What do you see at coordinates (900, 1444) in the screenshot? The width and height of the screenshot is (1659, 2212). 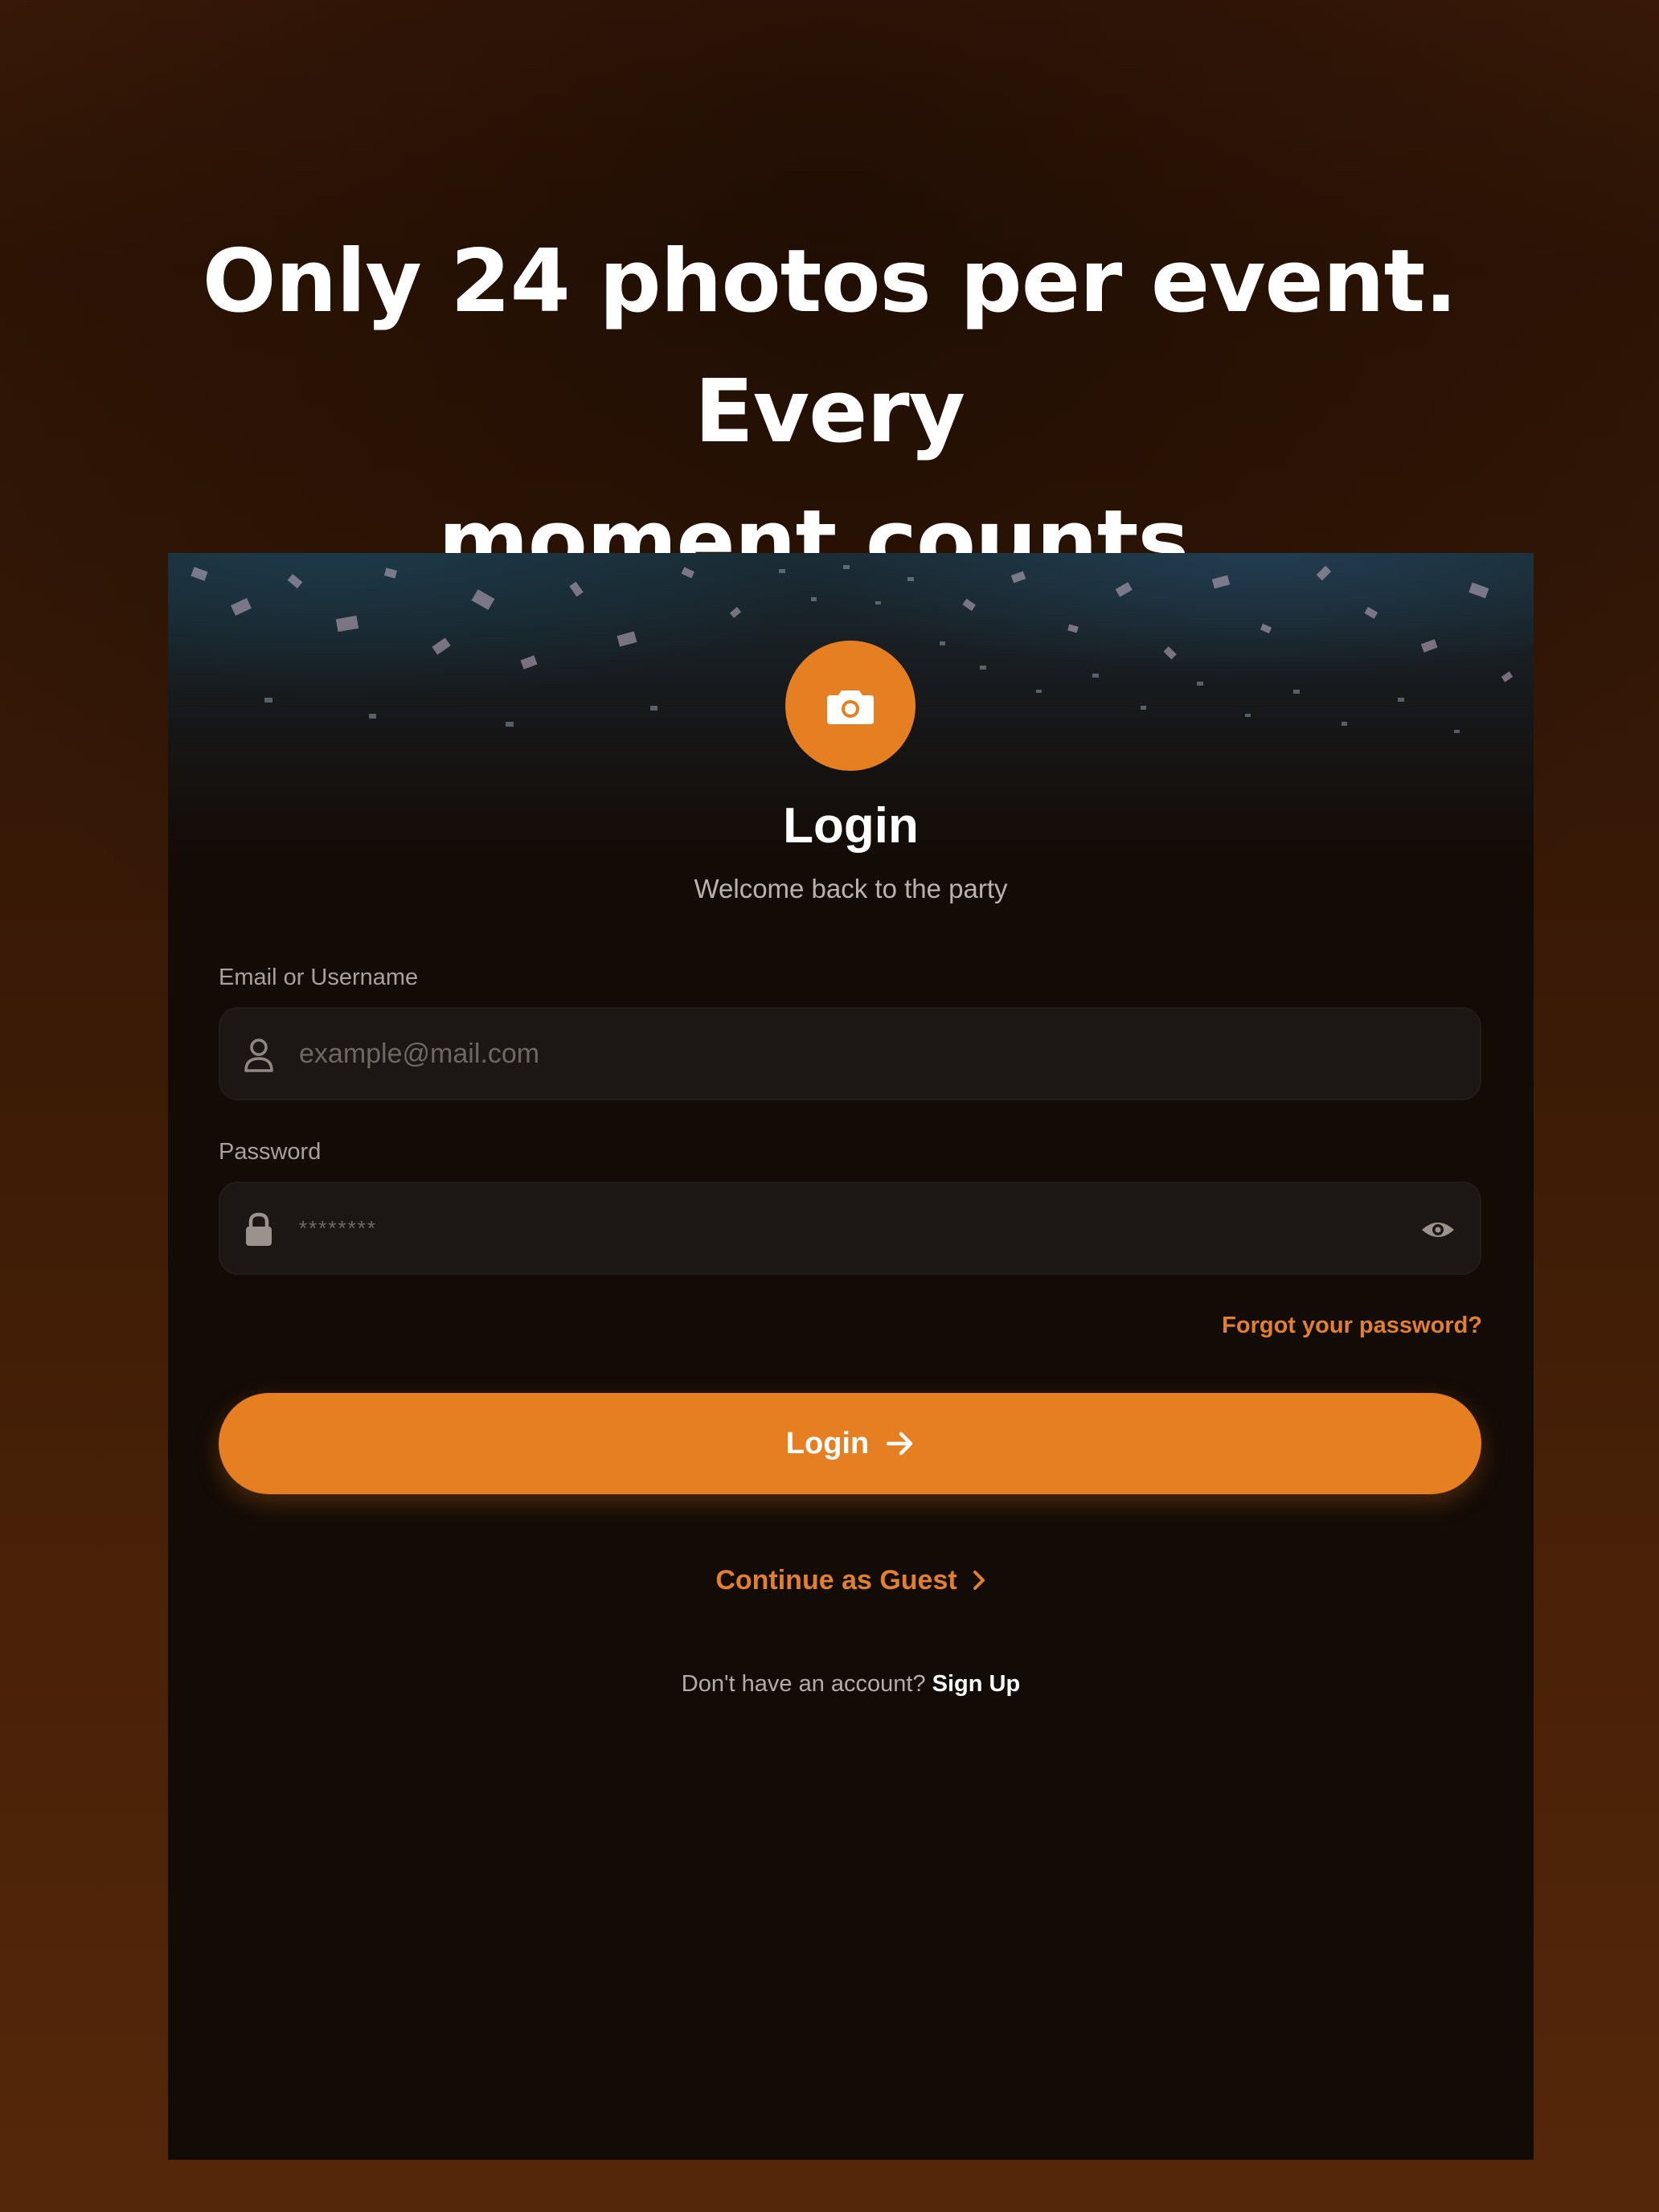 I see `arrow-right-icon` at bounding box center [900, 1444].